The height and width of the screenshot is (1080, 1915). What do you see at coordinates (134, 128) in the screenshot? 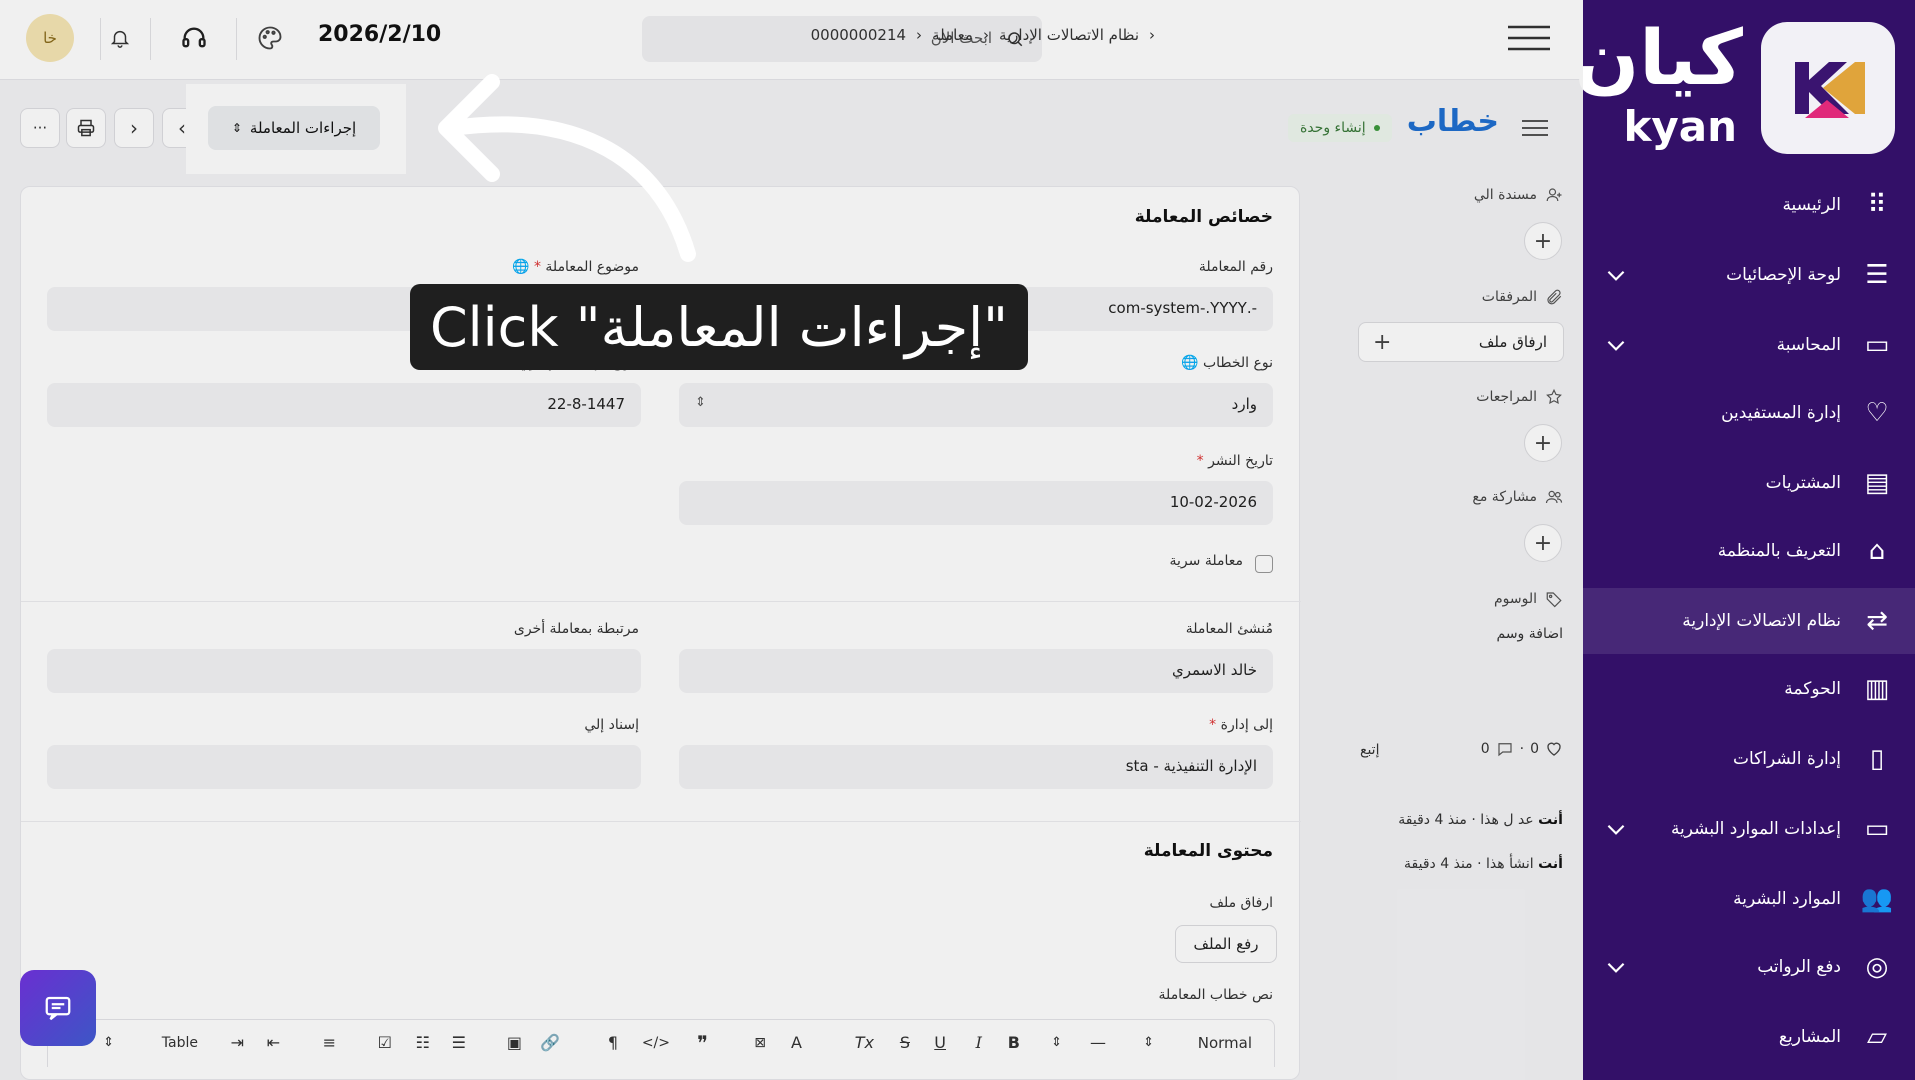
I see `next-button: ›` at bounding box center [134, 128].